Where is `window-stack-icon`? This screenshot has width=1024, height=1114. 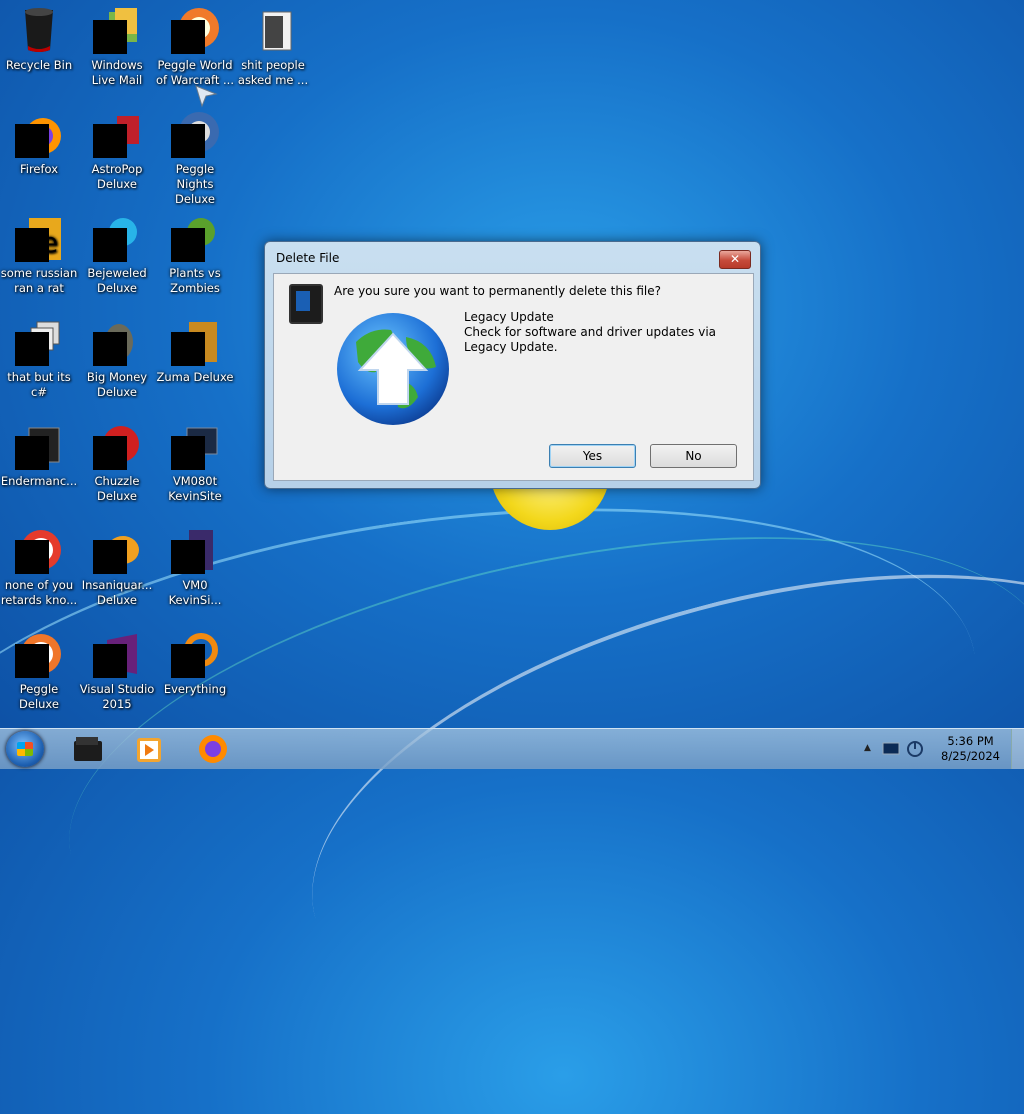
window-stack-icon is located at coordinates (39, 342).